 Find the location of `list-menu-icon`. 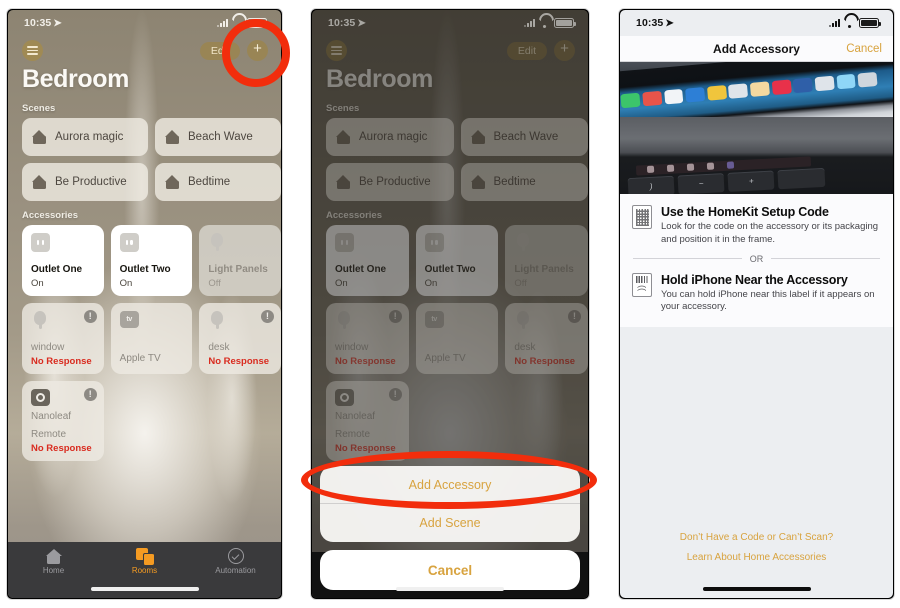

list-menu-icon is located at coordinates (32, 50).